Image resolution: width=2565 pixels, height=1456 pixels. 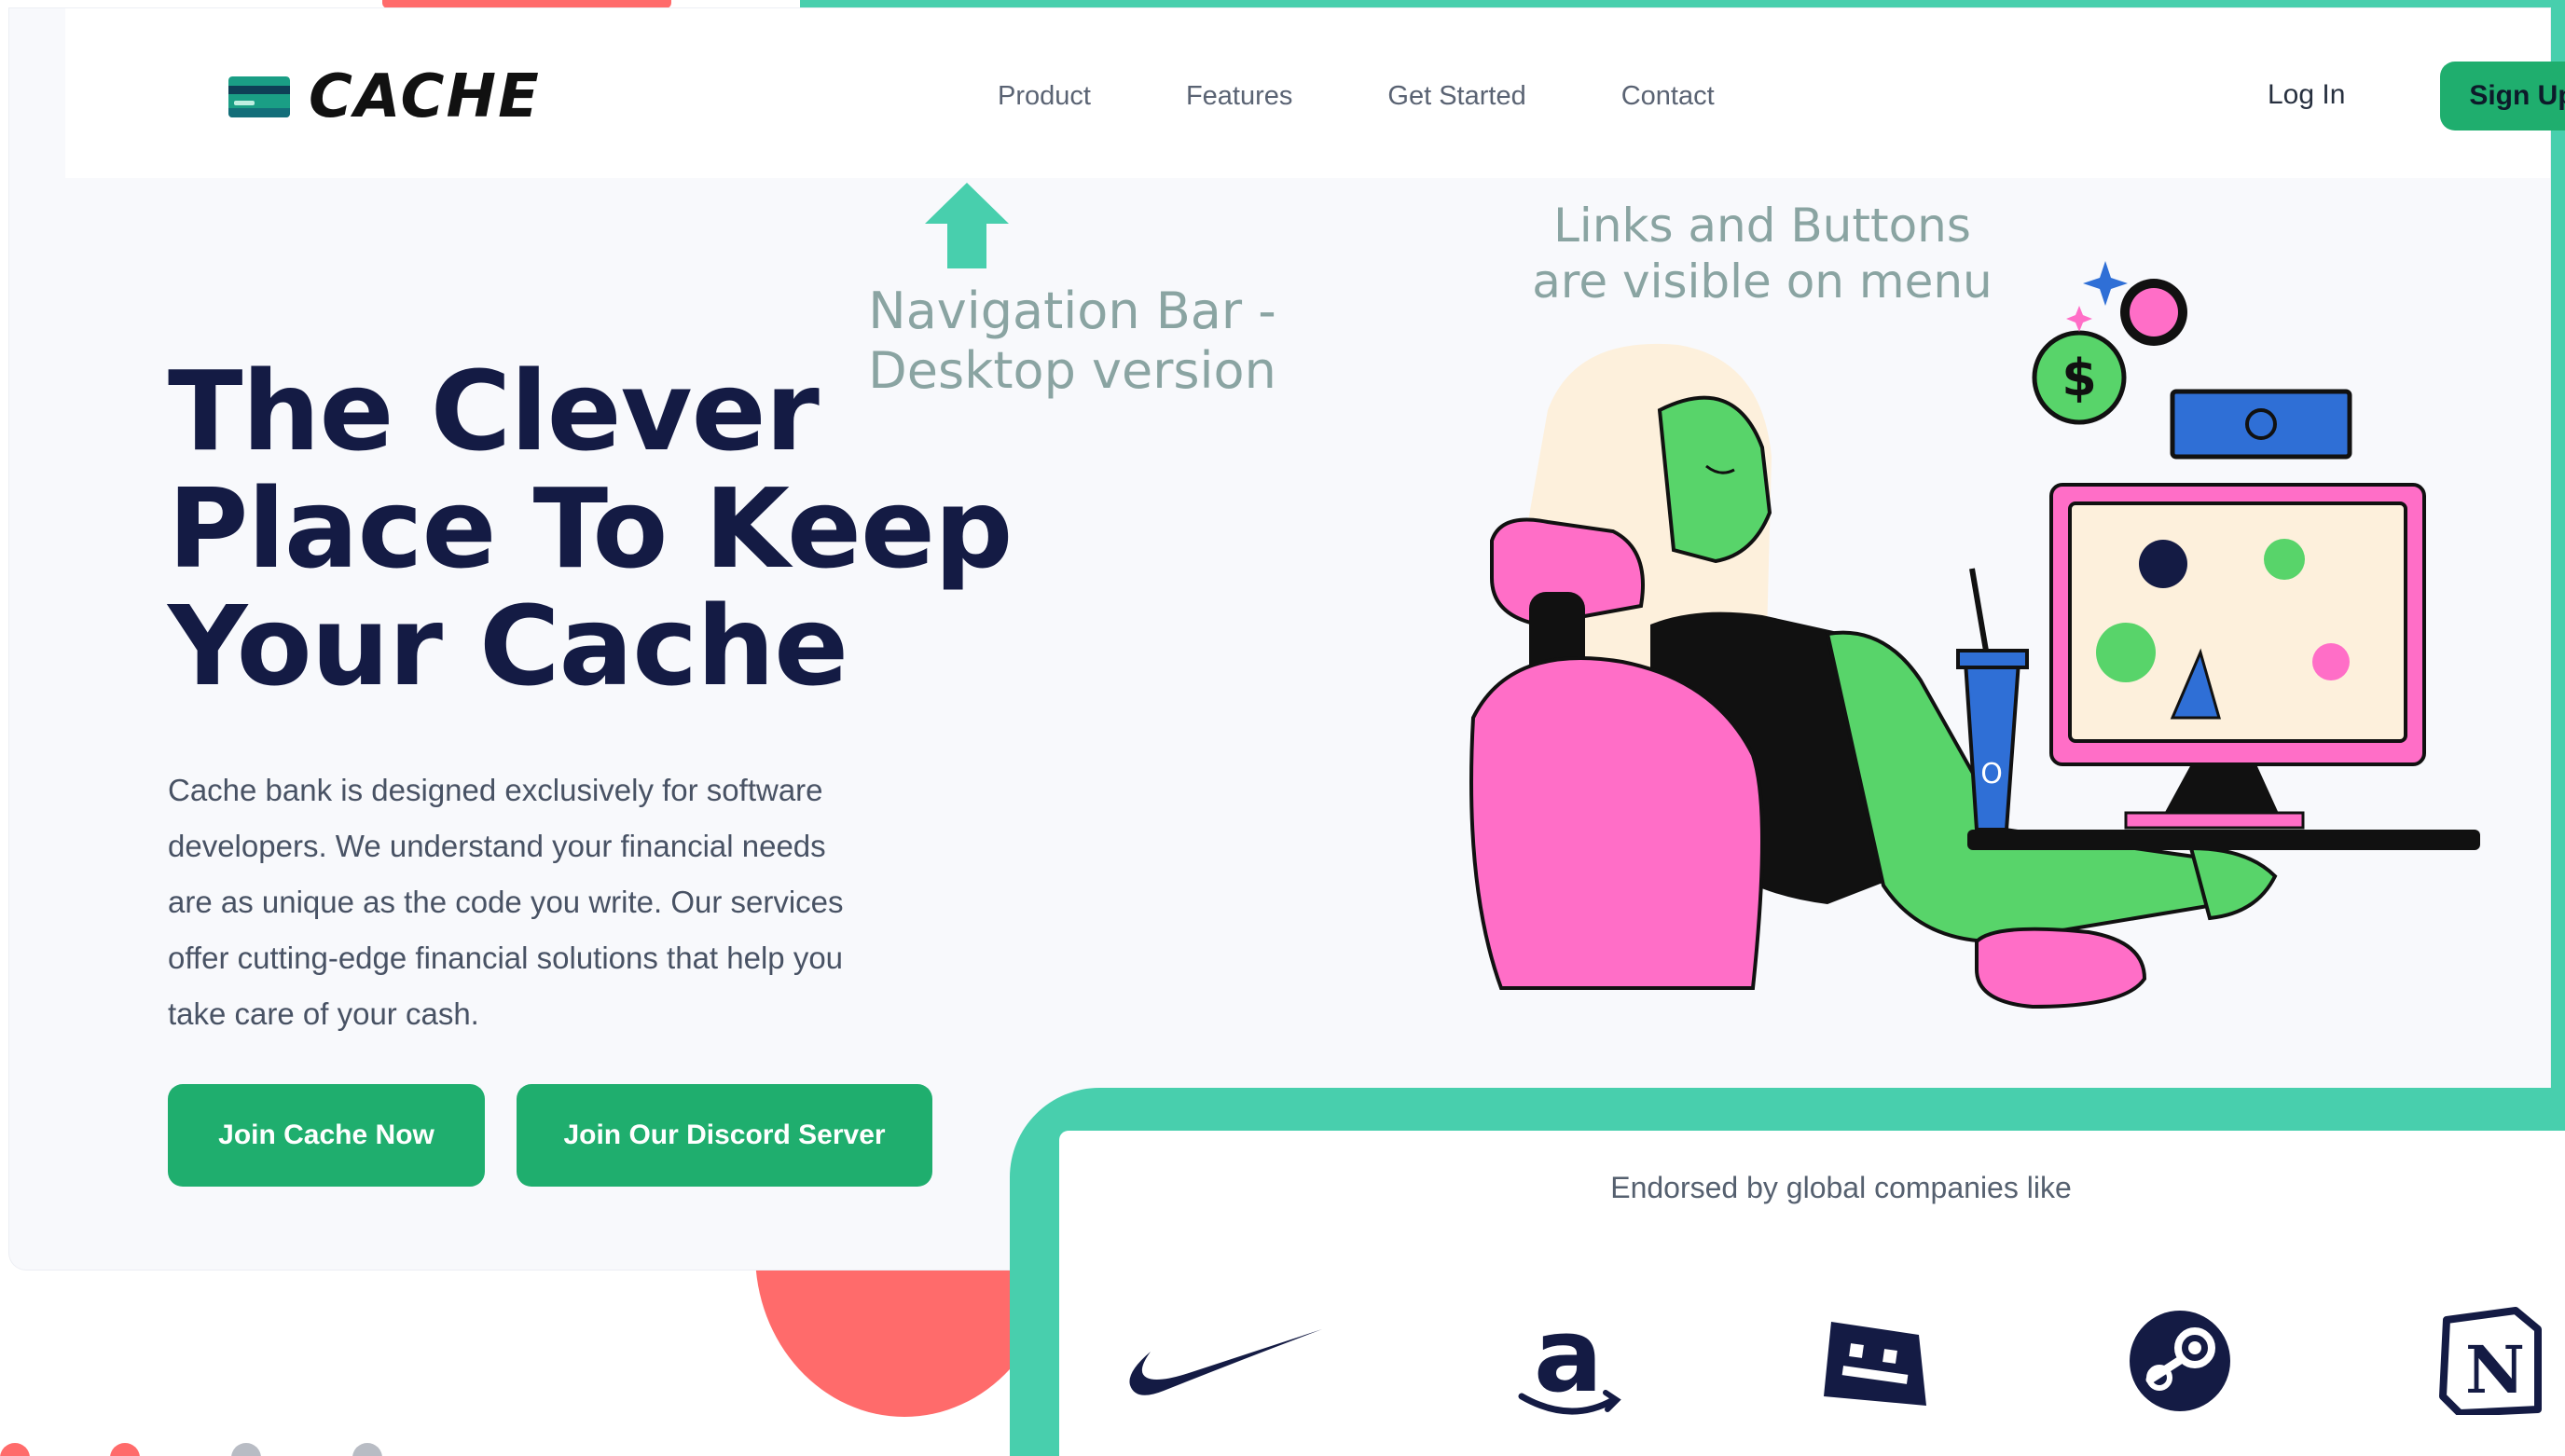 What do you see at coordinates (1841, 1187) in the screenshot?
I see `endorsement-title: Endorsed by global companies like` at bounding box center [1841, 1187].